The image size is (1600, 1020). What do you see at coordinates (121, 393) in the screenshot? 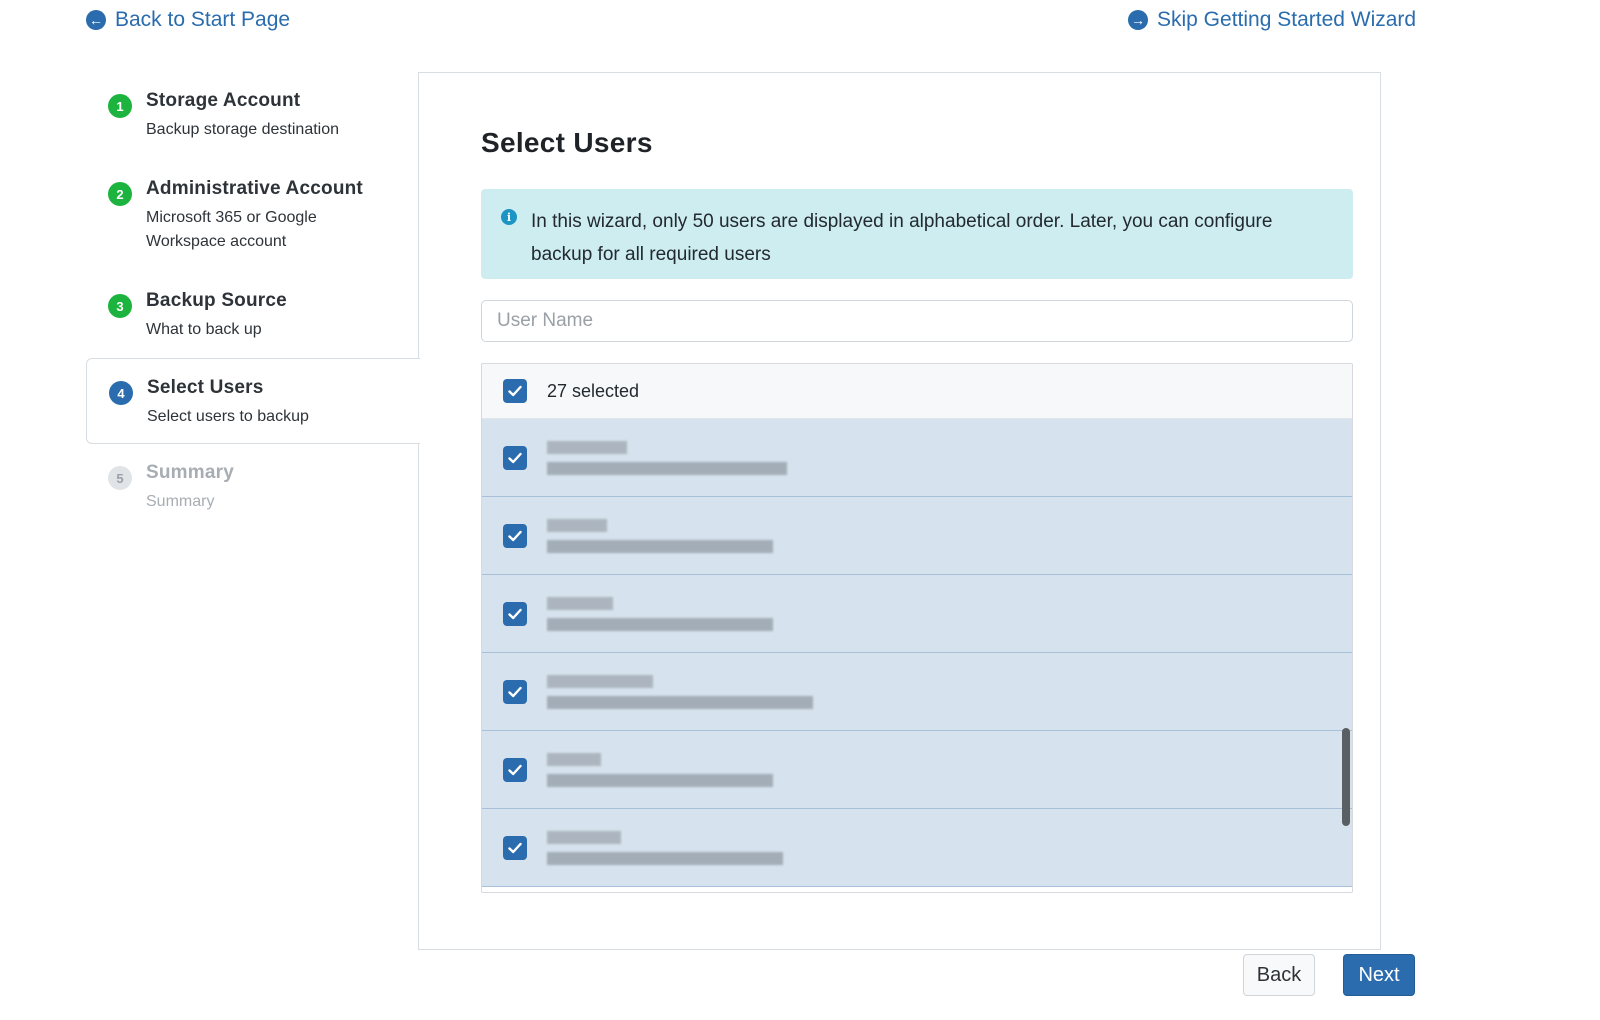
I see `step-number-badge: 4` at bounding box center [121, 393].